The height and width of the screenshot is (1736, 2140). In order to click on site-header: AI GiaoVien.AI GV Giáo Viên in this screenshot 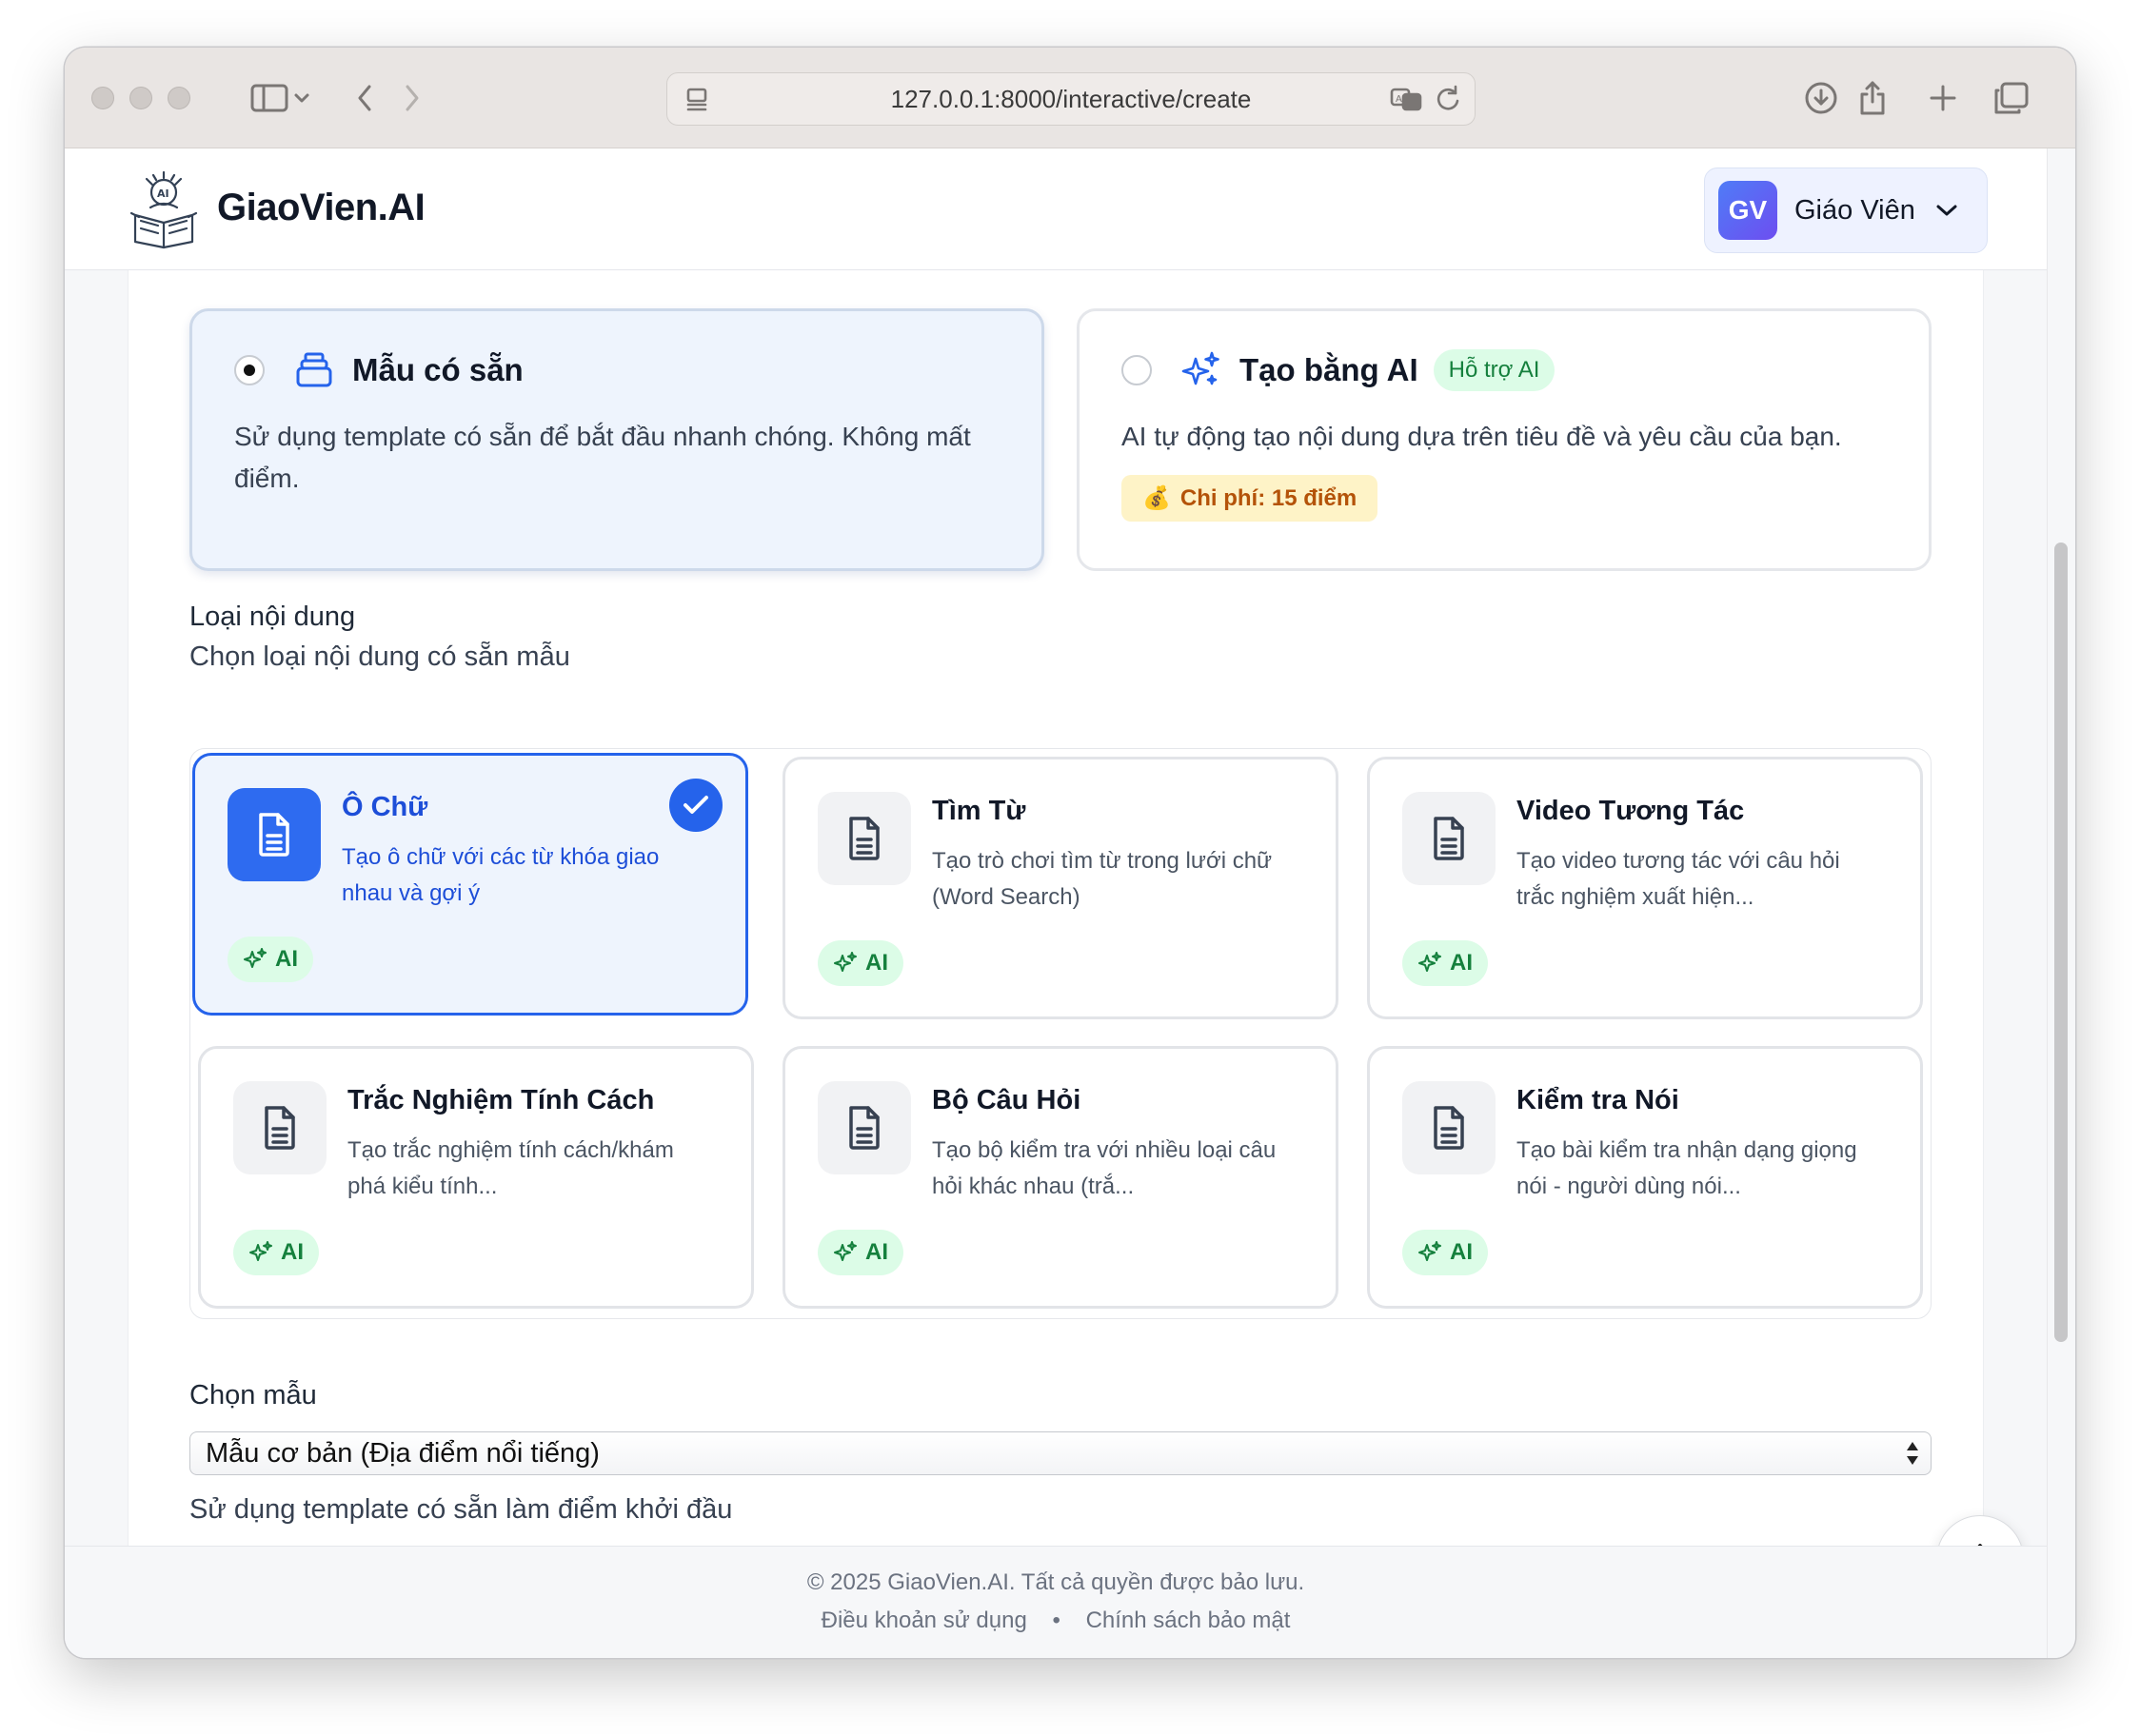, I will do `click(1056, 209)`.